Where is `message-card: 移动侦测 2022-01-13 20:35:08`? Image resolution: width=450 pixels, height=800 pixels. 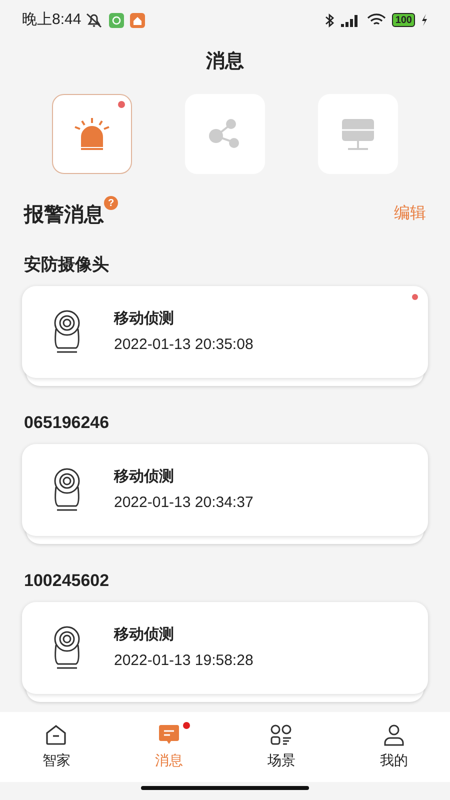 message-card: 移动侦测 2022-01-13 20:35:08 is located at coordinates (225, 332).